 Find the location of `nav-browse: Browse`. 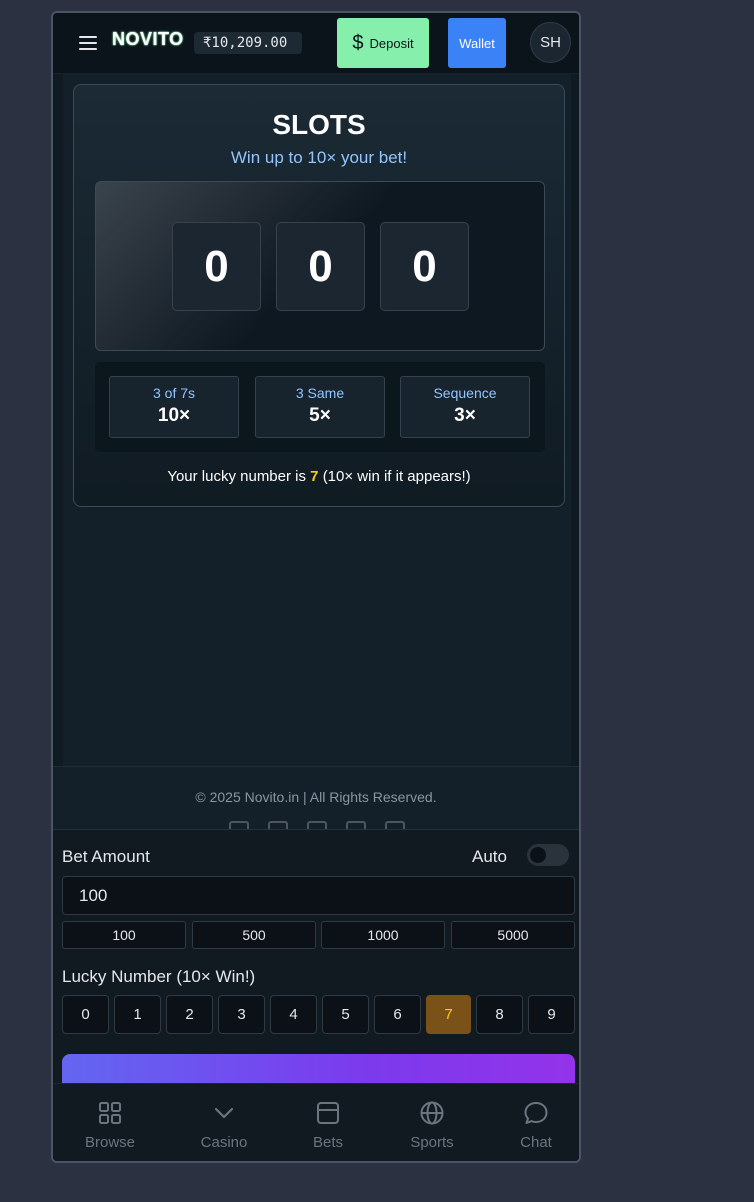

nav-browse: Browse is located at coordinates (110, 1125).